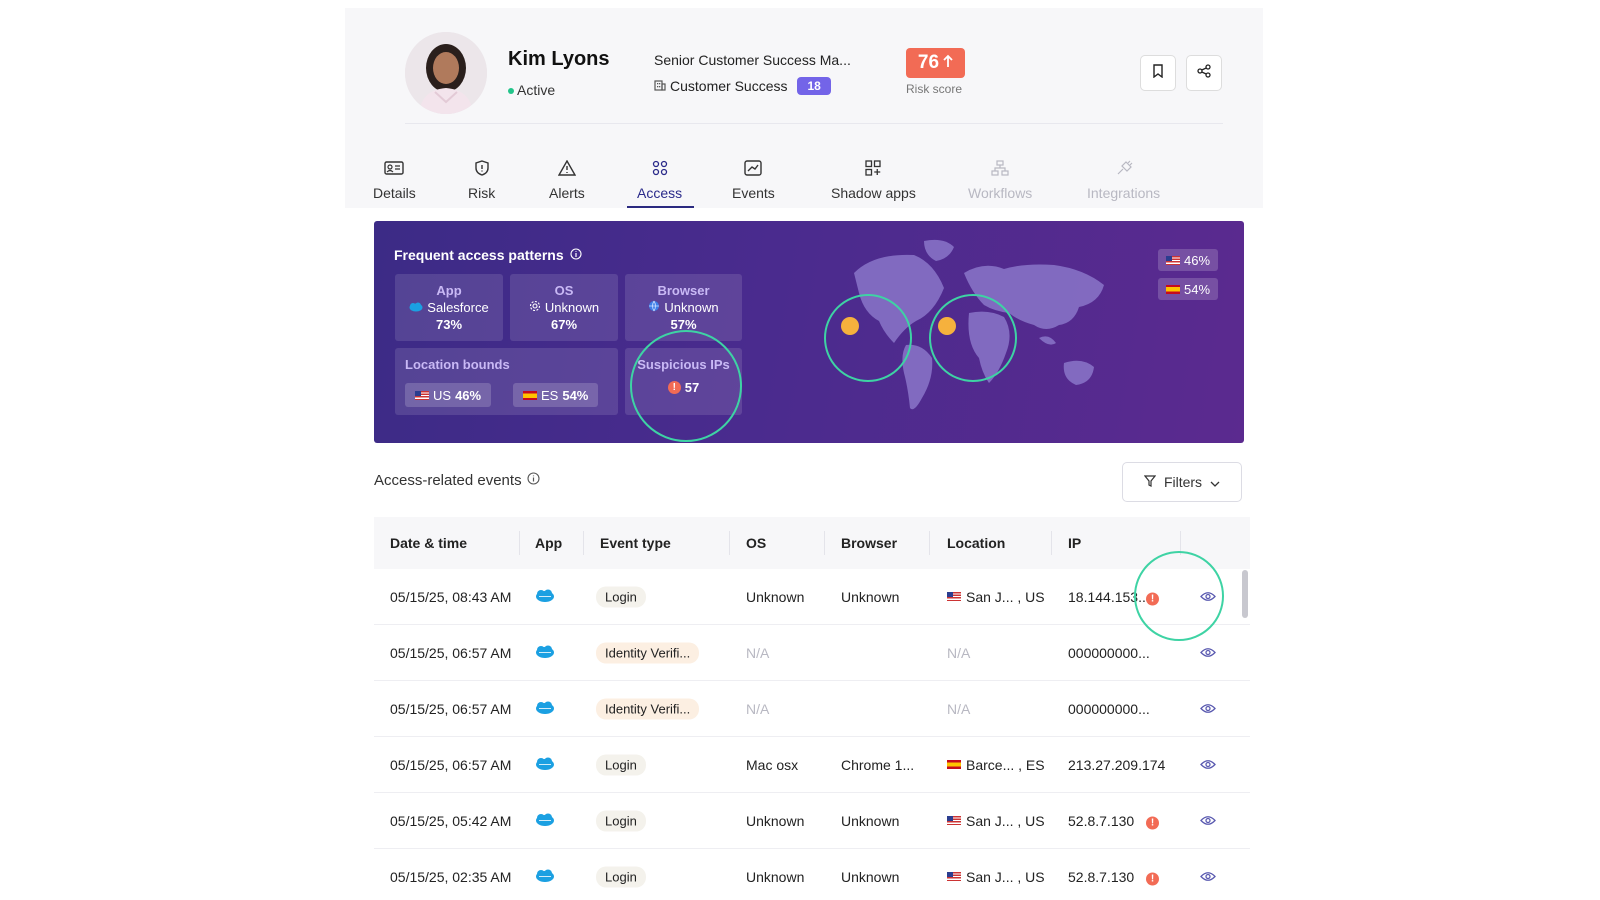 The height and width of the screenshot is (900, 1600). What do you see at coordinates (1158, 73) in the screenshot?
I see `bookmark-button` at bounding box center [1158, 73].